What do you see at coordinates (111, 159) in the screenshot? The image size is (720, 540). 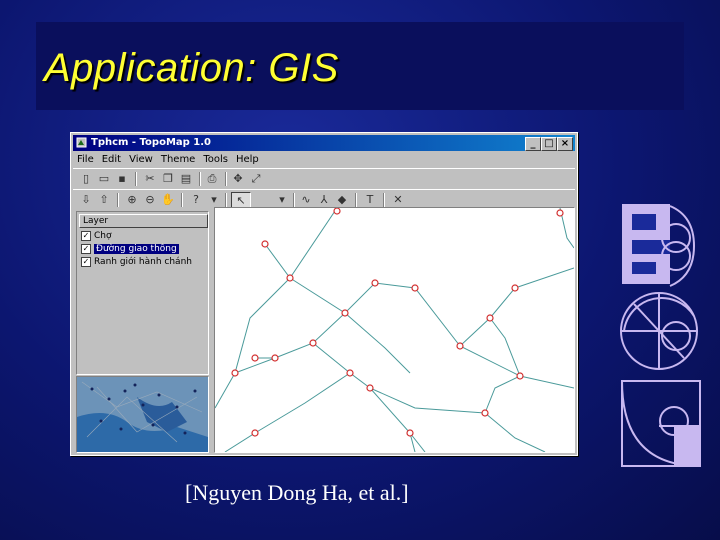 I see `menu-edit: Edit` at bounding box center [111, 159].